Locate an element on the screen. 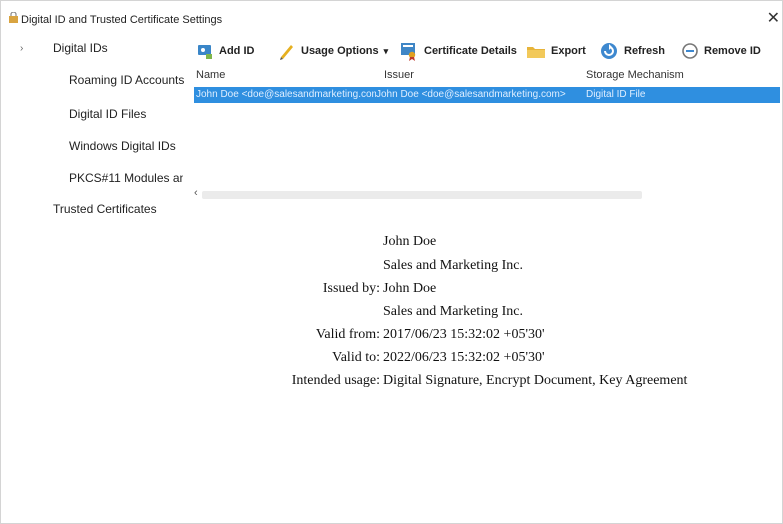 The height and width of the screenshot is (524, 783). add-id-button: Add ID is located at coordinates (225, 51).